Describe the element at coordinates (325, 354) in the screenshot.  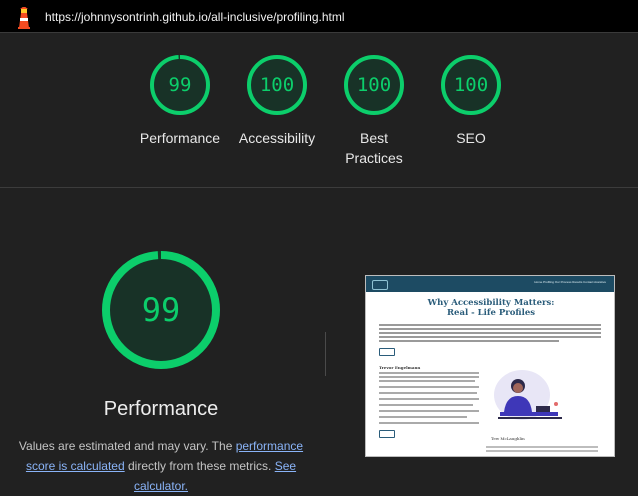
I see `vertical-divider` at that location.